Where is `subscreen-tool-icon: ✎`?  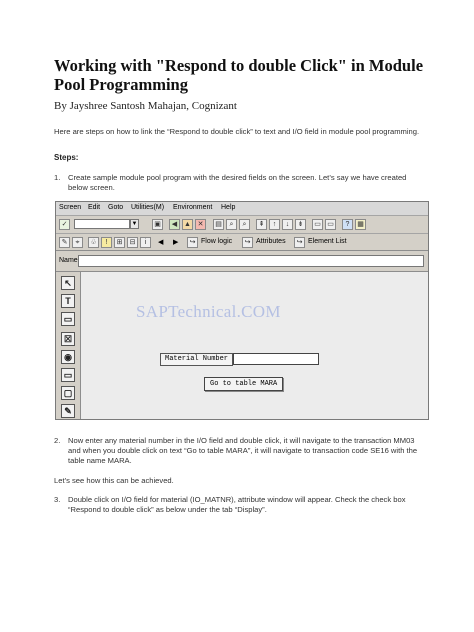
subscreen-tool-icon: ✎ is located at coordinates (68, 411).